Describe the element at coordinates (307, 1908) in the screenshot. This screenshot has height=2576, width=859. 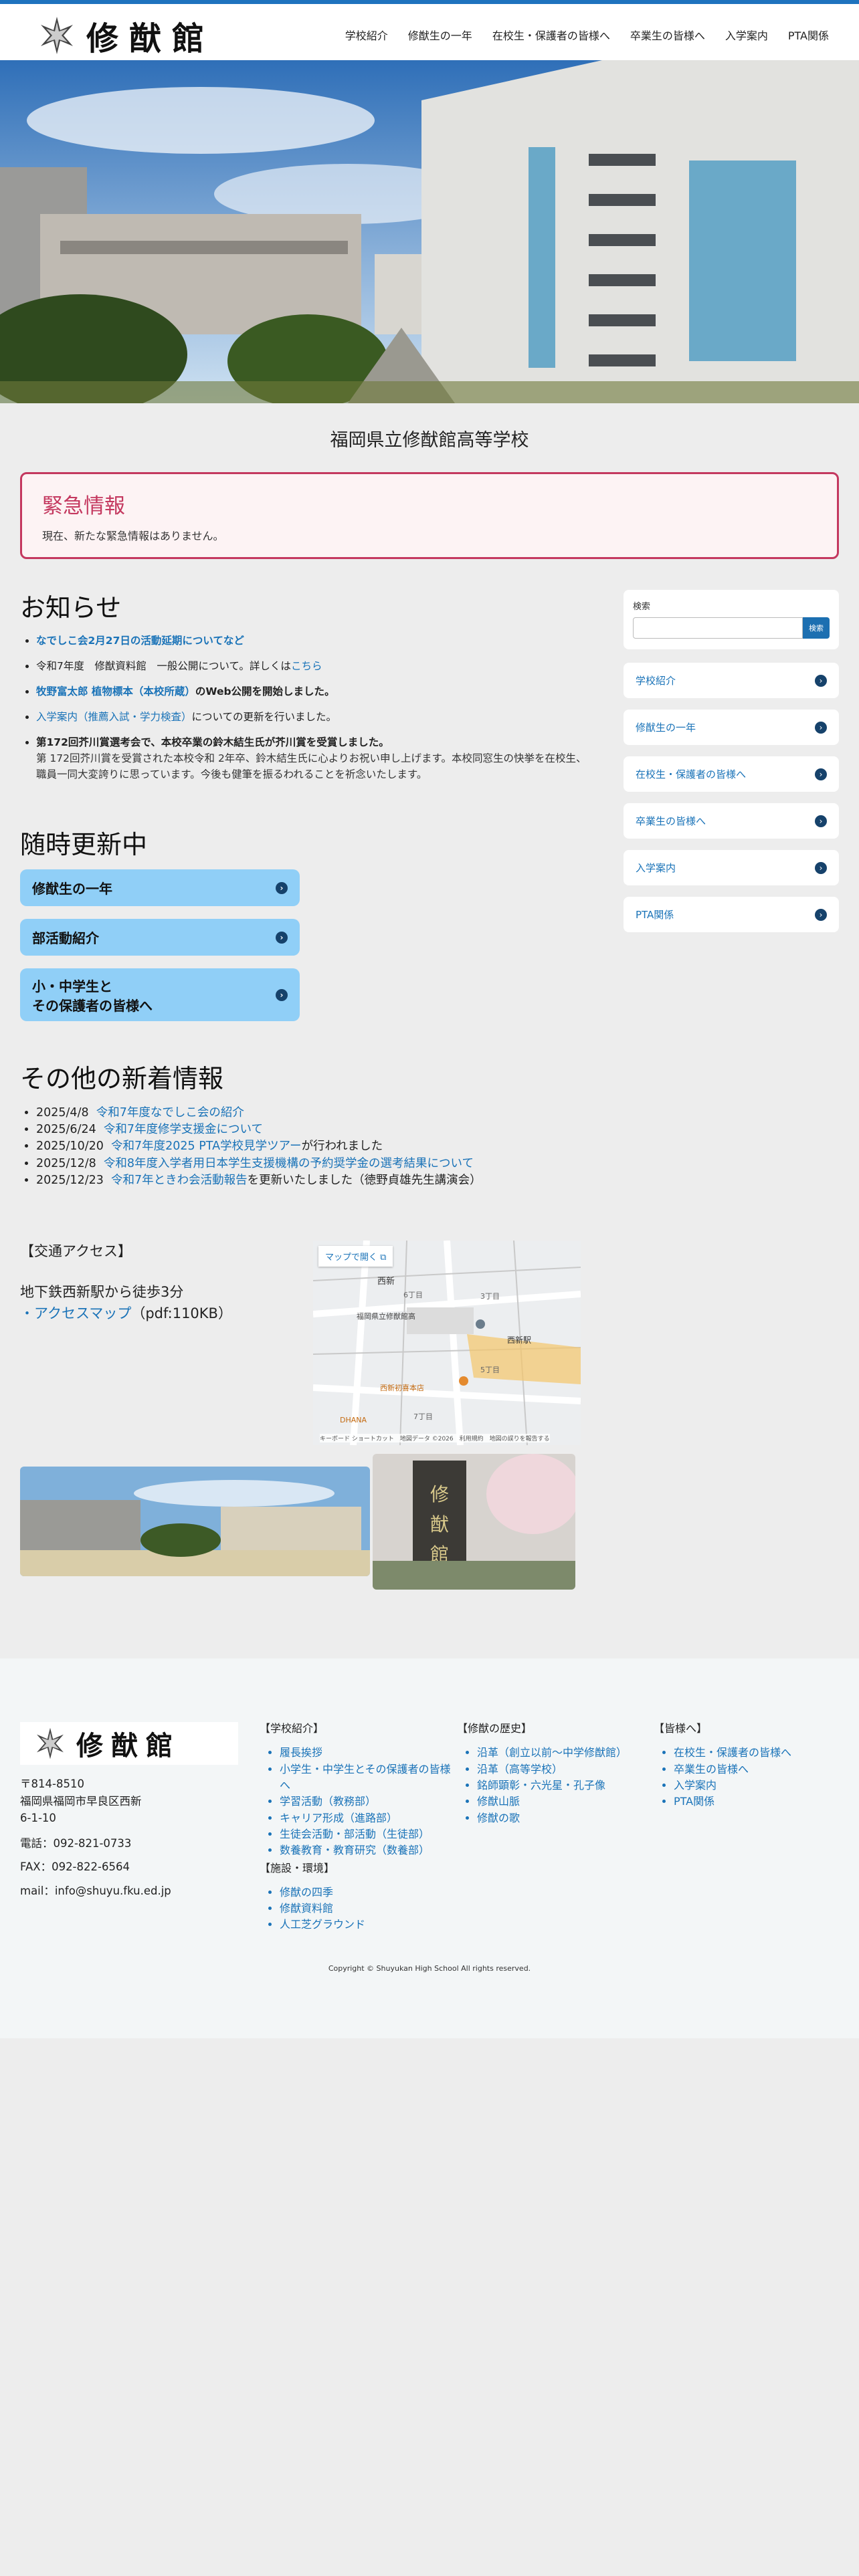
I see `footer-link: 修猷資料館` at that location.